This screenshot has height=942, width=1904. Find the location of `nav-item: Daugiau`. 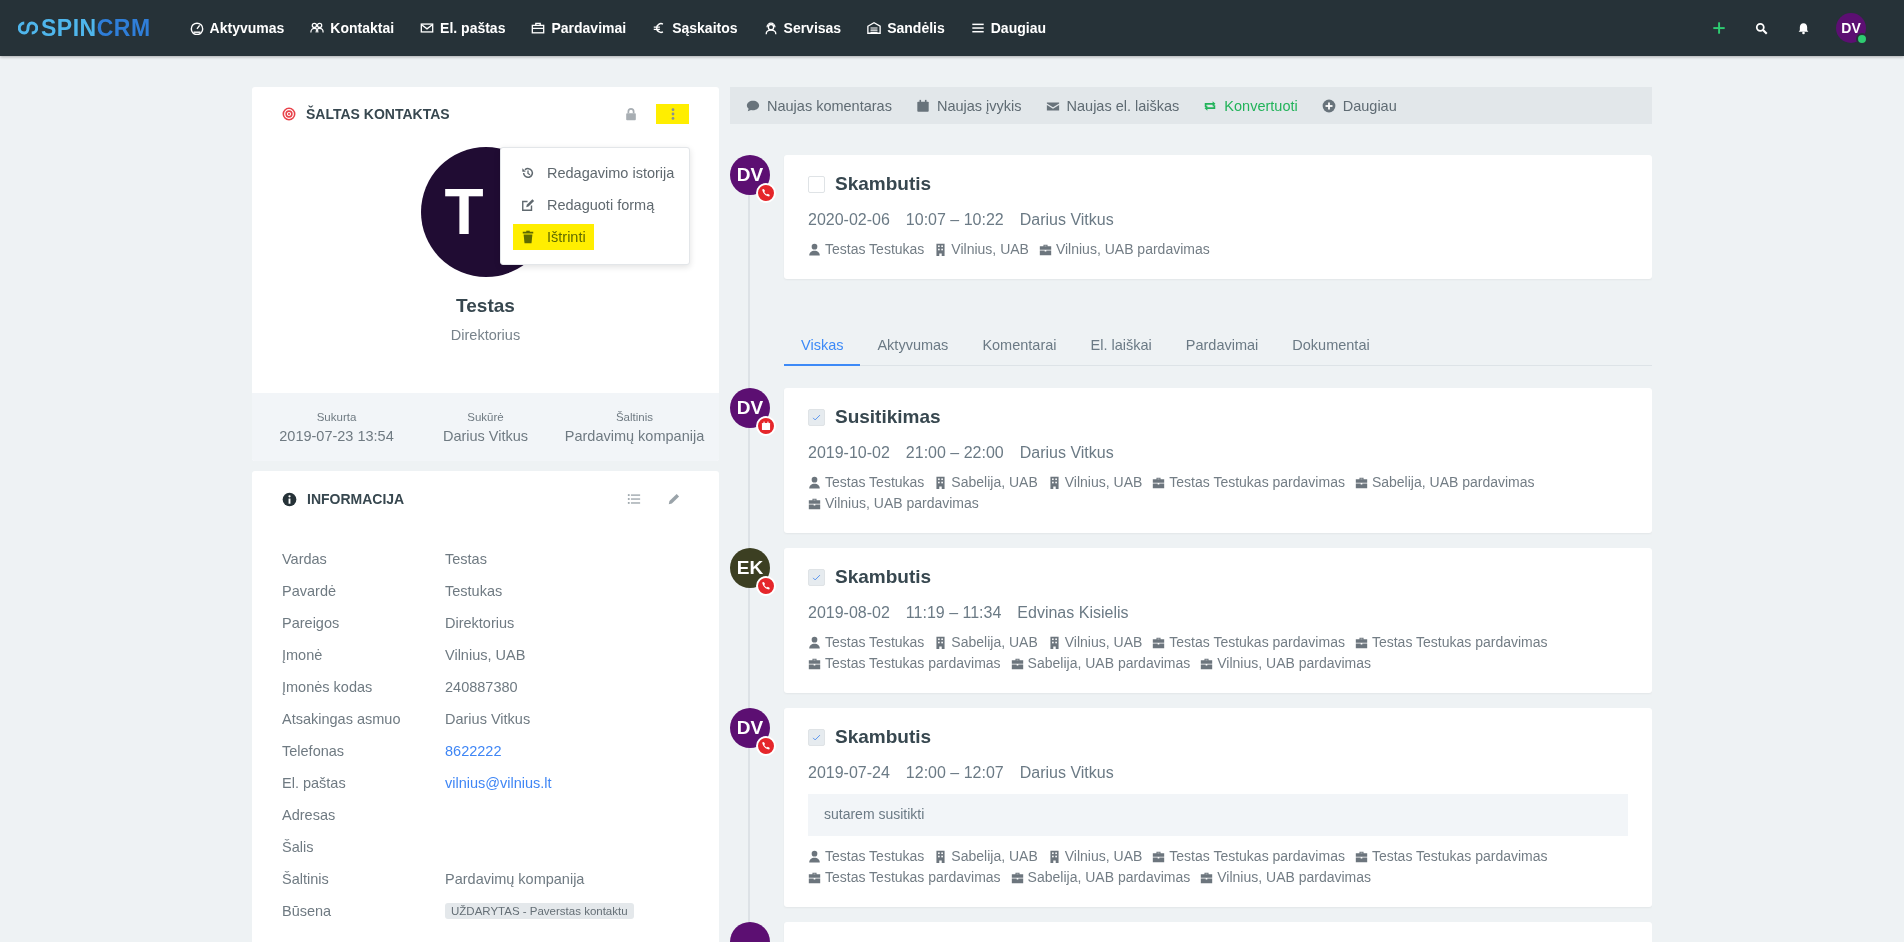

nav-item: Daugiau is located at coordinates (1008, 28).